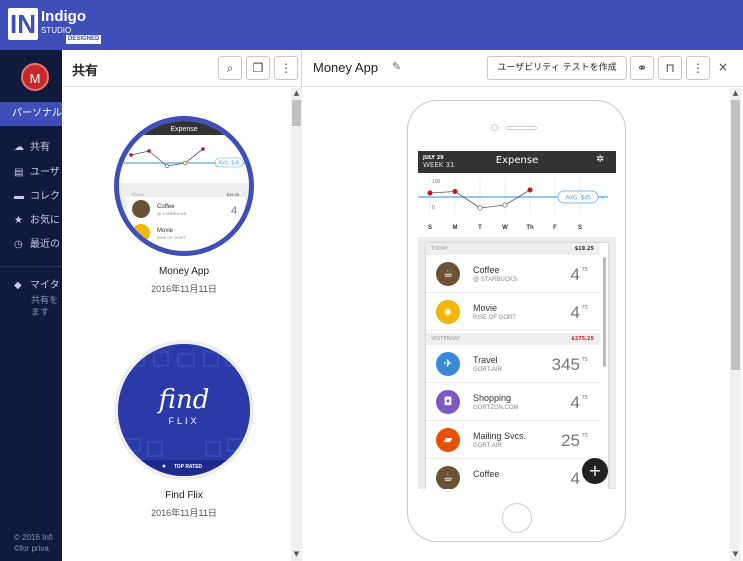  I want to click on expense-row: ▰ Mailing Svcs. GORT-AIR 25 75, so click(513, 440).